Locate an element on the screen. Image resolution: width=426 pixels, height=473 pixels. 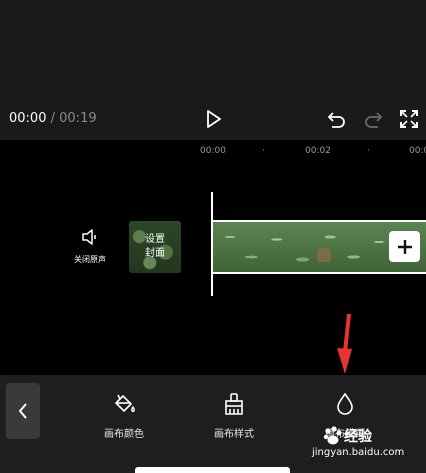
canvas-color-tool: 画布颜色 is located at coordinates (124, 415).